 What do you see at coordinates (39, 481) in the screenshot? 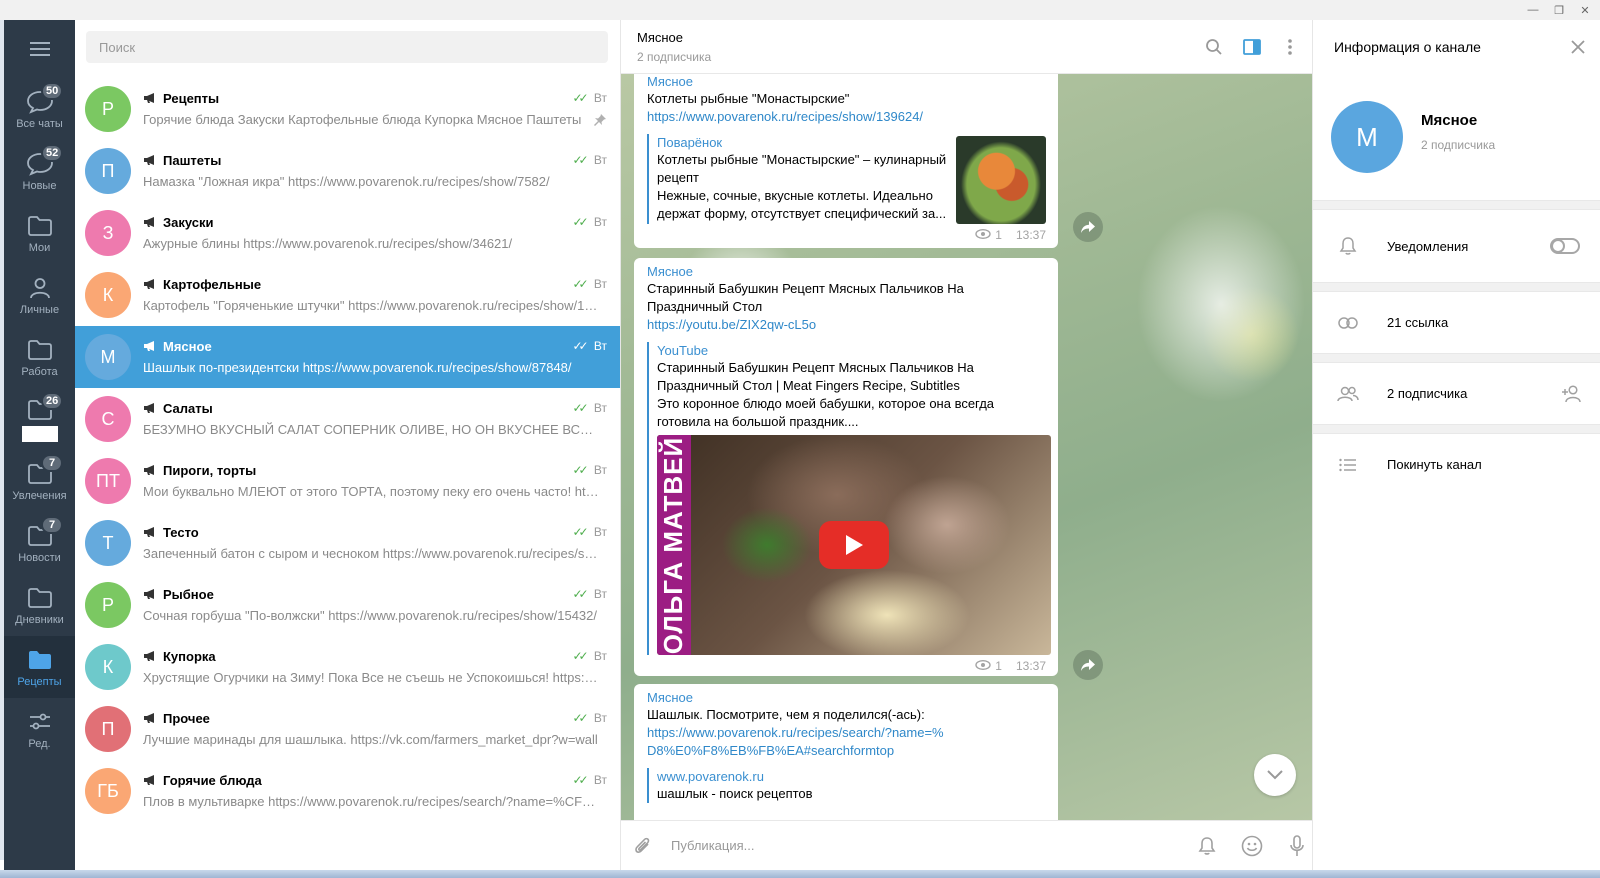
I see `folder-item: Увлечения 7` at bounding box center [39, 481].